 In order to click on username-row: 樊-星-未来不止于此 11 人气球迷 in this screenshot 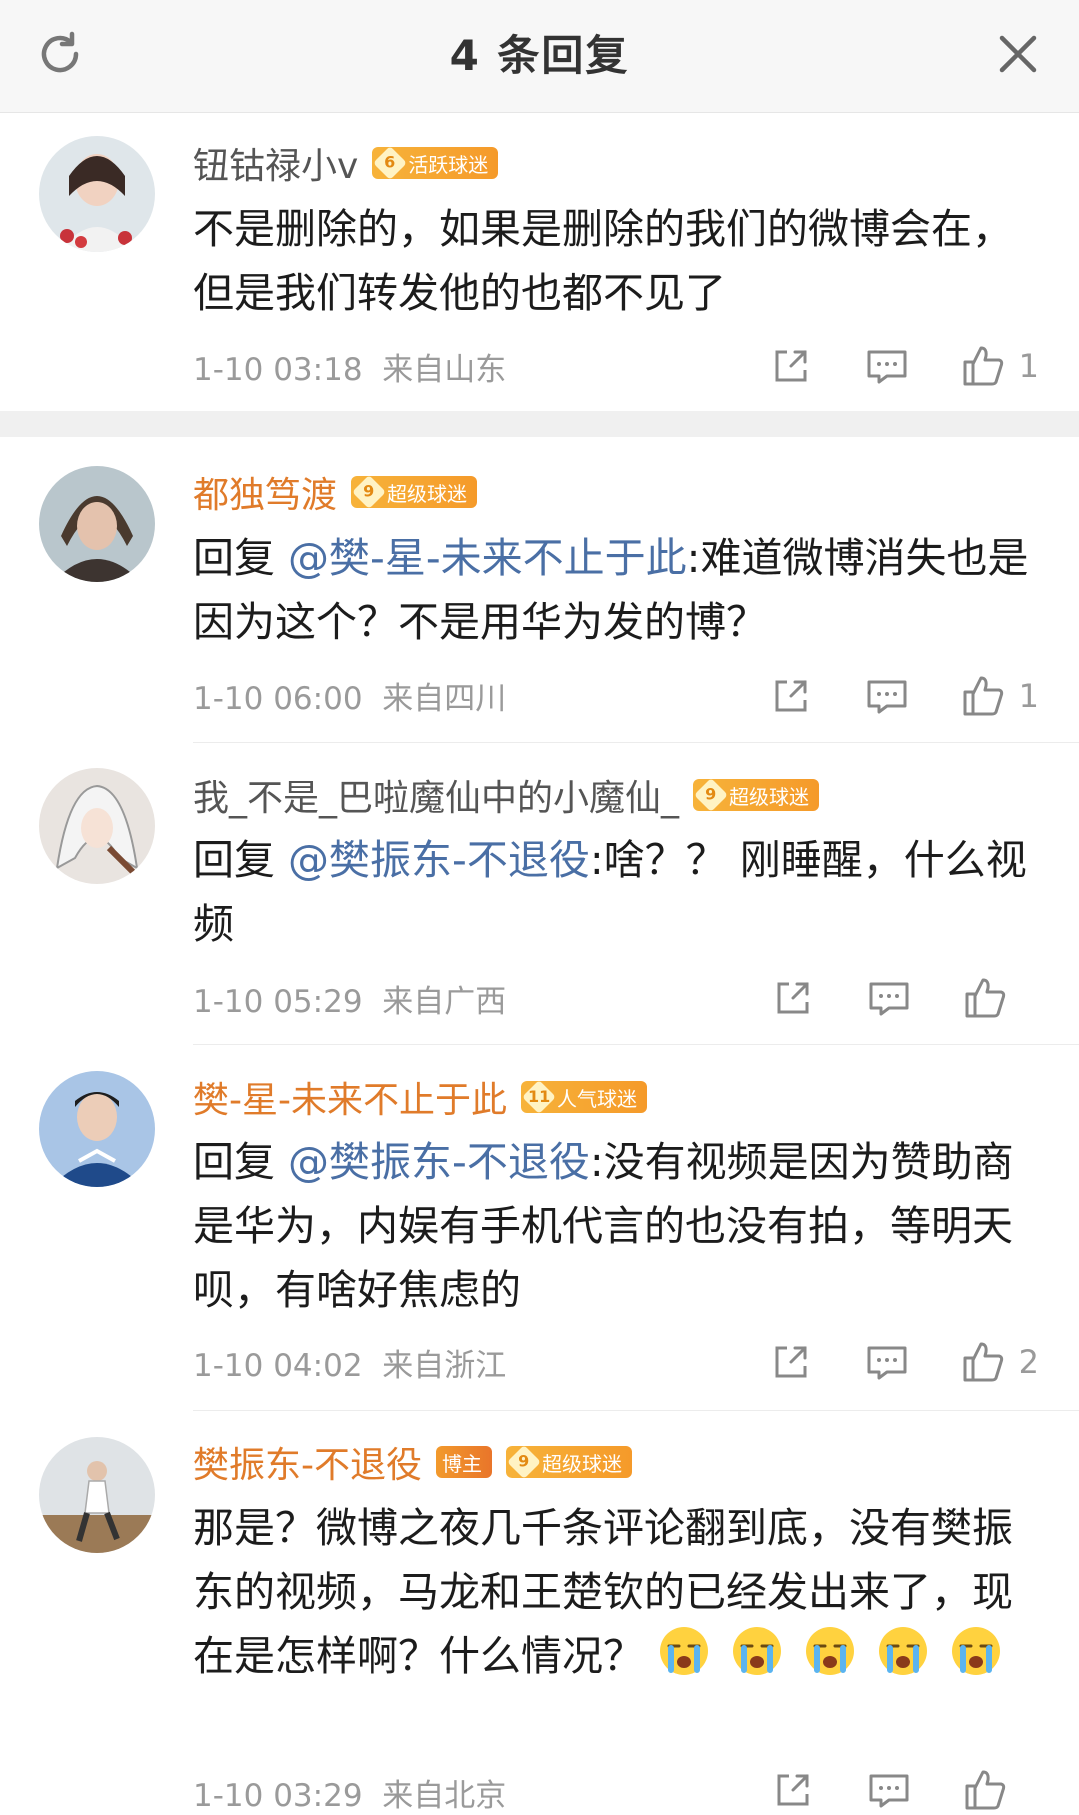, I will do `click(420, 1097)`.